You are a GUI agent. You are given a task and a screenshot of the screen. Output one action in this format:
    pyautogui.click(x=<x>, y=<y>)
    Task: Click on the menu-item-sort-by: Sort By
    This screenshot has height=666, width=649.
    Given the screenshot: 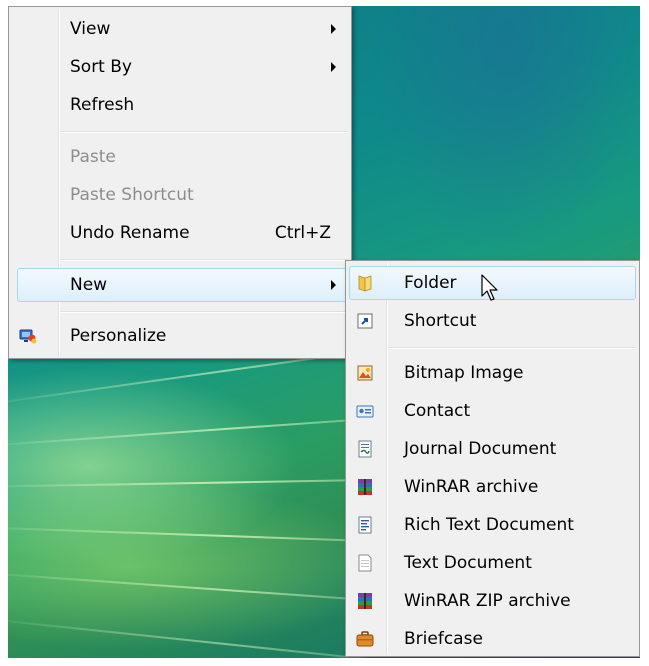 What is the action you would take?
    pyautogui.click(x=180, y=67)
    